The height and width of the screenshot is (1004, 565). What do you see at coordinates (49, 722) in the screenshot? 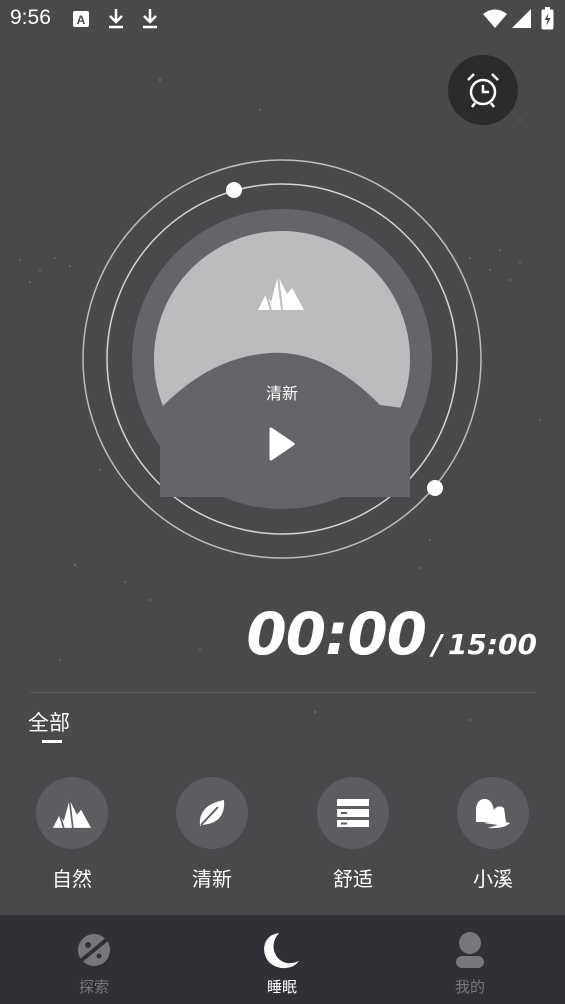
I see `category-tab-all: 全部` at bounding box center [49, 722].